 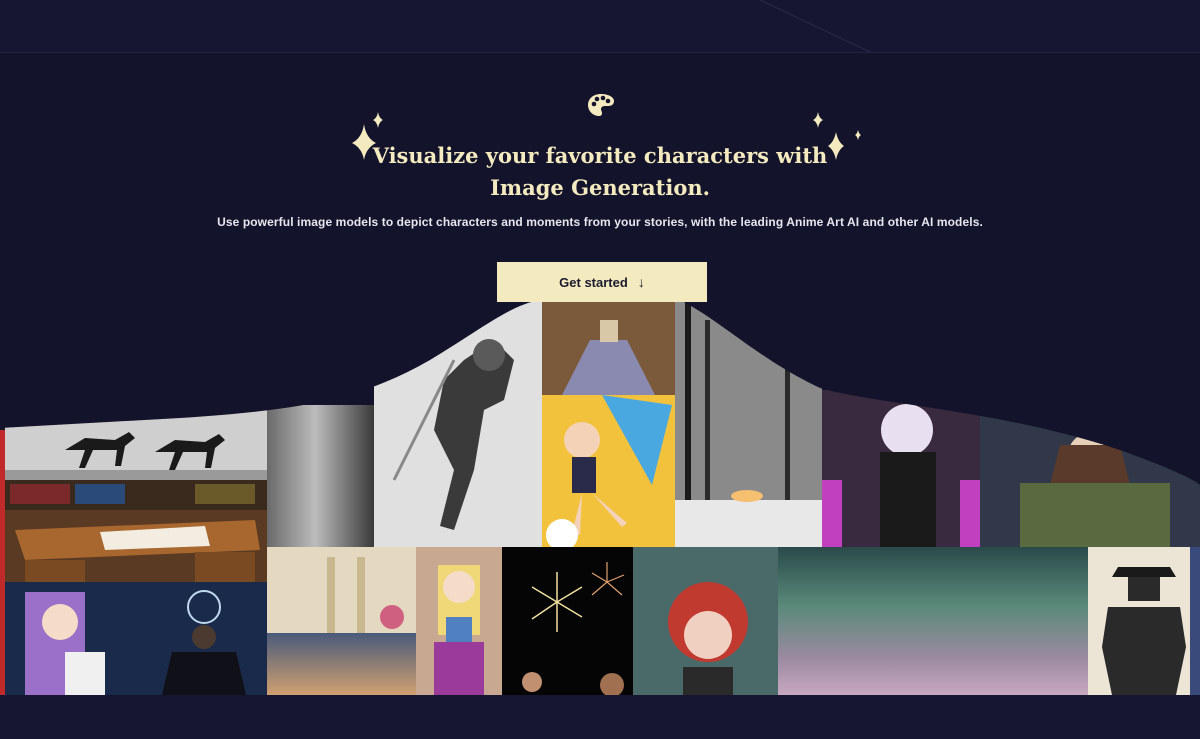 I want to click on palette-icon, so click(x=601, y=105).